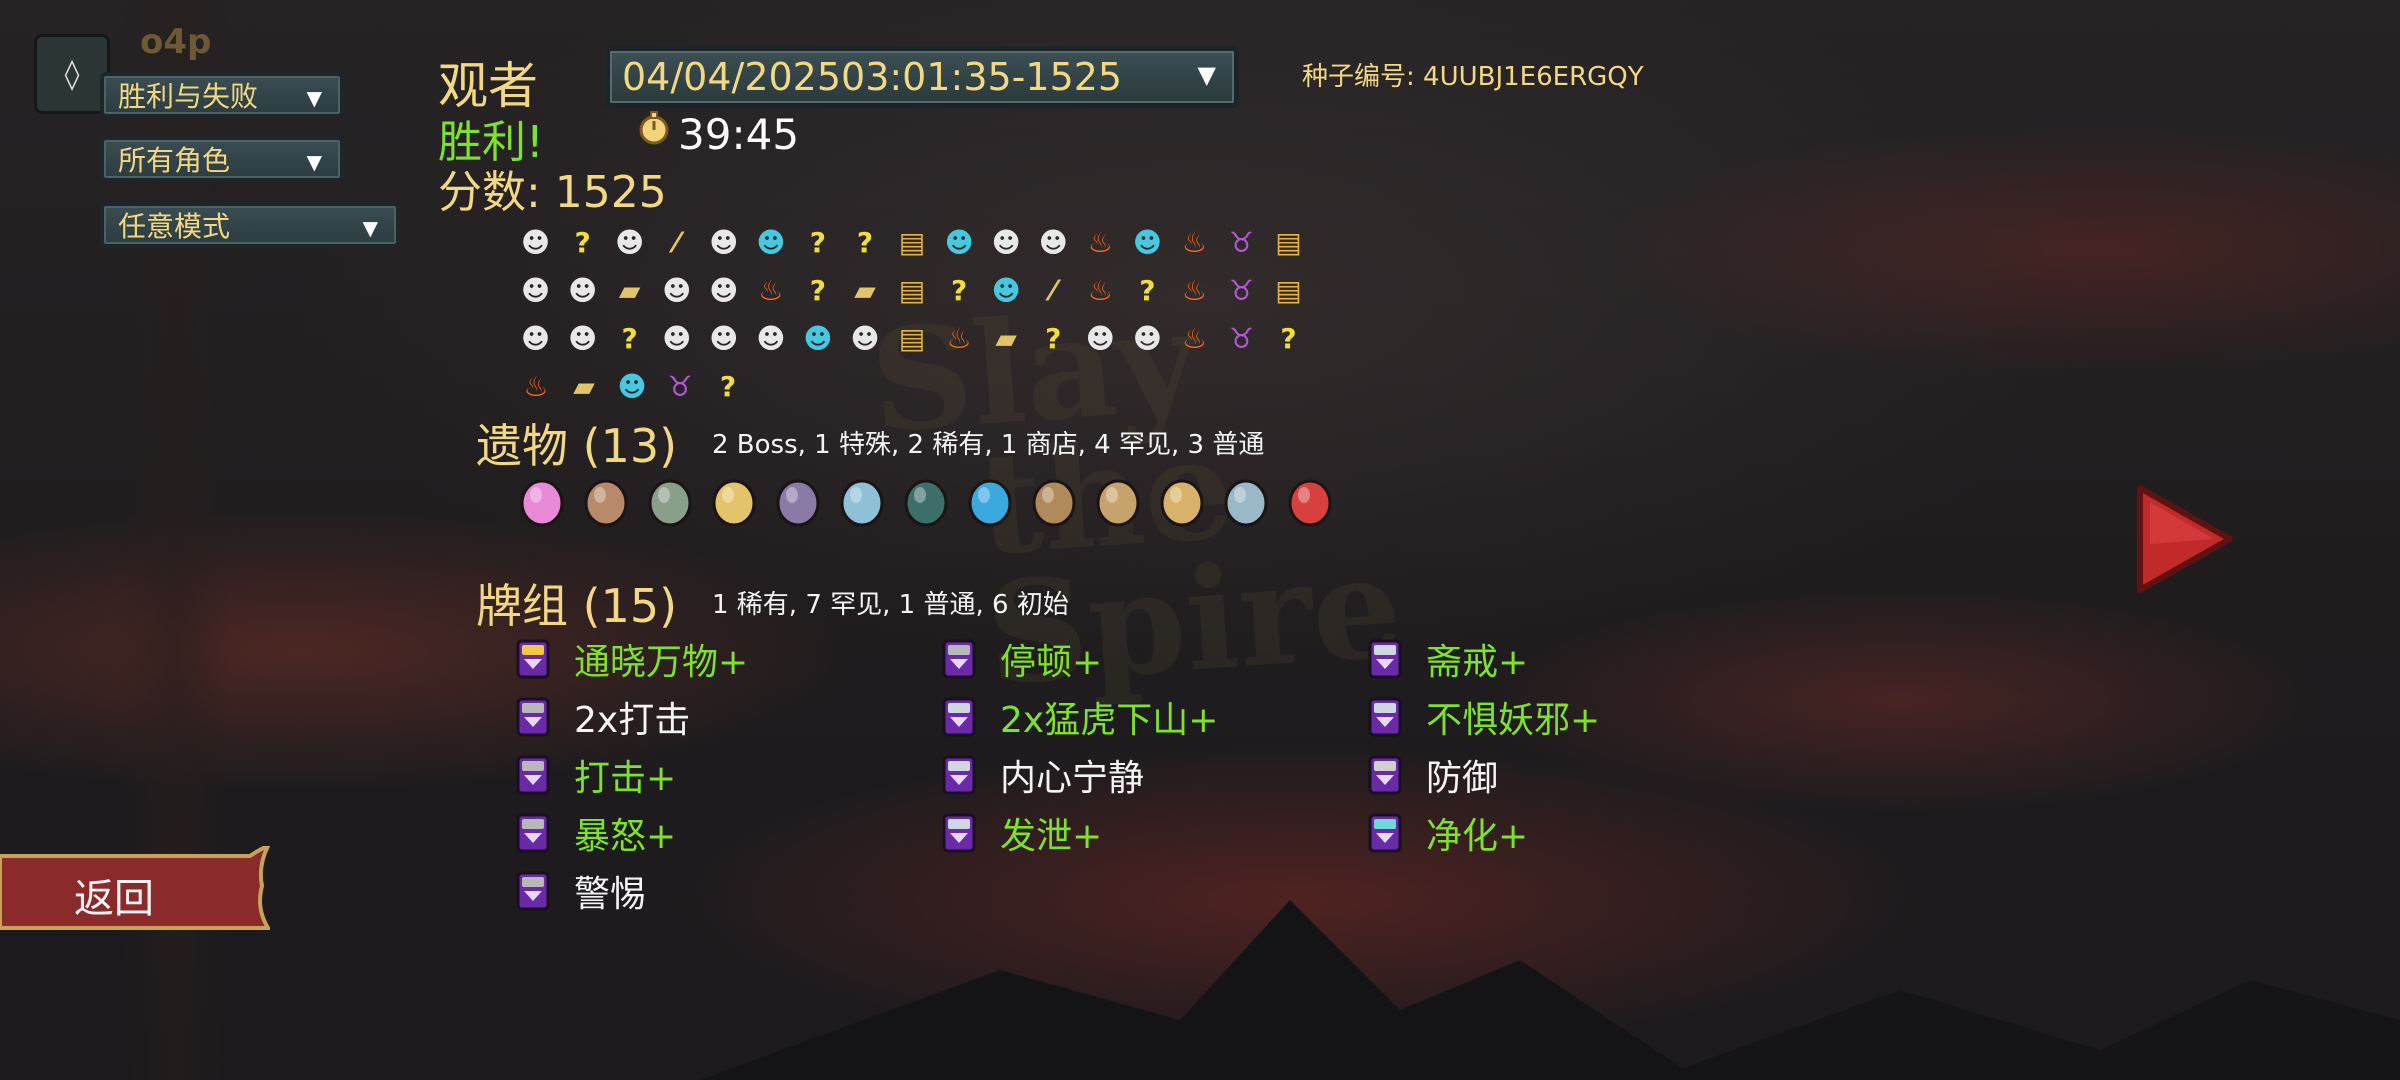 Image resolution: width=2400 pixels, height=1080 pixels. Describe the element at coordinates (1054, 499) in the screenshot. I see `pack-icon` at that location.